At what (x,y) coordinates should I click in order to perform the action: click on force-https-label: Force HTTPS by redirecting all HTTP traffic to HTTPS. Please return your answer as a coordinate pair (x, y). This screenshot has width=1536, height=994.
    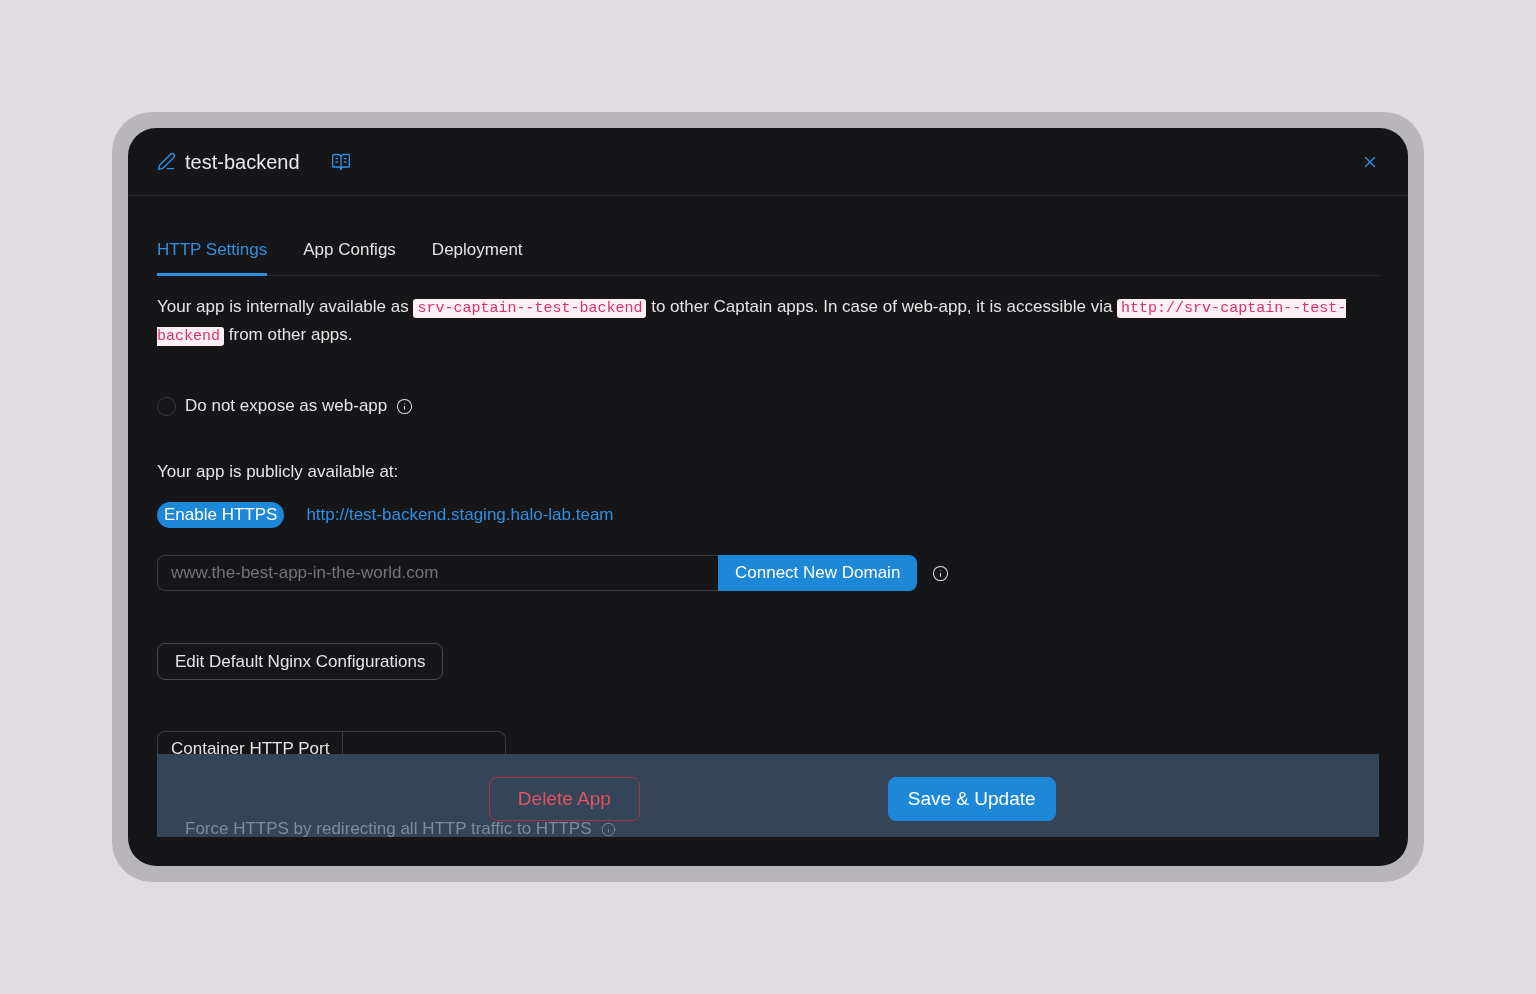
    Looking at the image, I should click on (388, 829).